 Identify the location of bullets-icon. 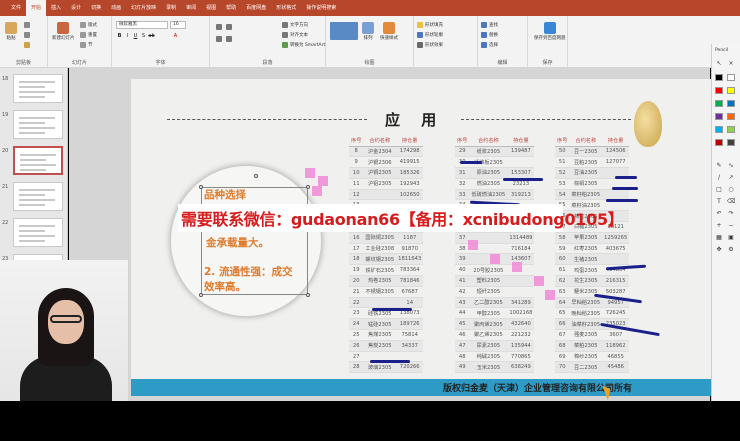
(219, 27).